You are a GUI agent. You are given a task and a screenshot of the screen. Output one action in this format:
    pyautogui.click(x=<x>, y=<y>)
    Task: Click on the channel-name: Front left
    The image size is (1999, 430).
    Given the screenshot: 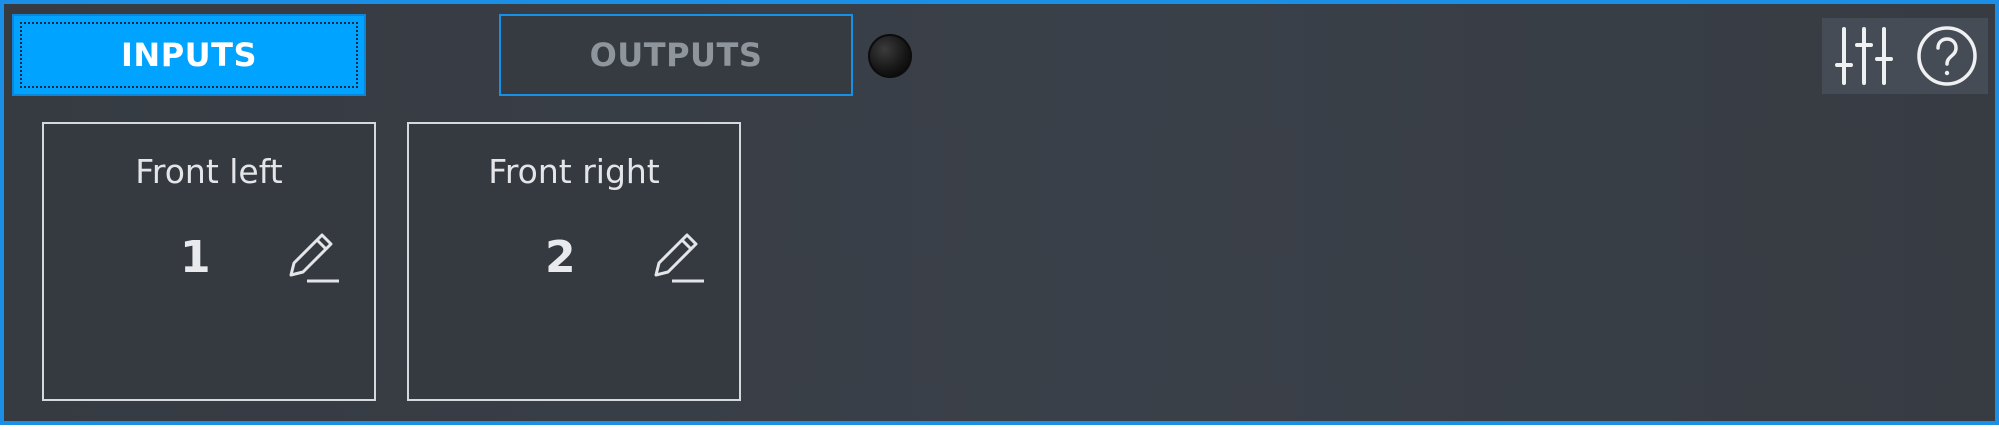 What is the action you would take?
    pyautogui.click(x=209, y=171)
    